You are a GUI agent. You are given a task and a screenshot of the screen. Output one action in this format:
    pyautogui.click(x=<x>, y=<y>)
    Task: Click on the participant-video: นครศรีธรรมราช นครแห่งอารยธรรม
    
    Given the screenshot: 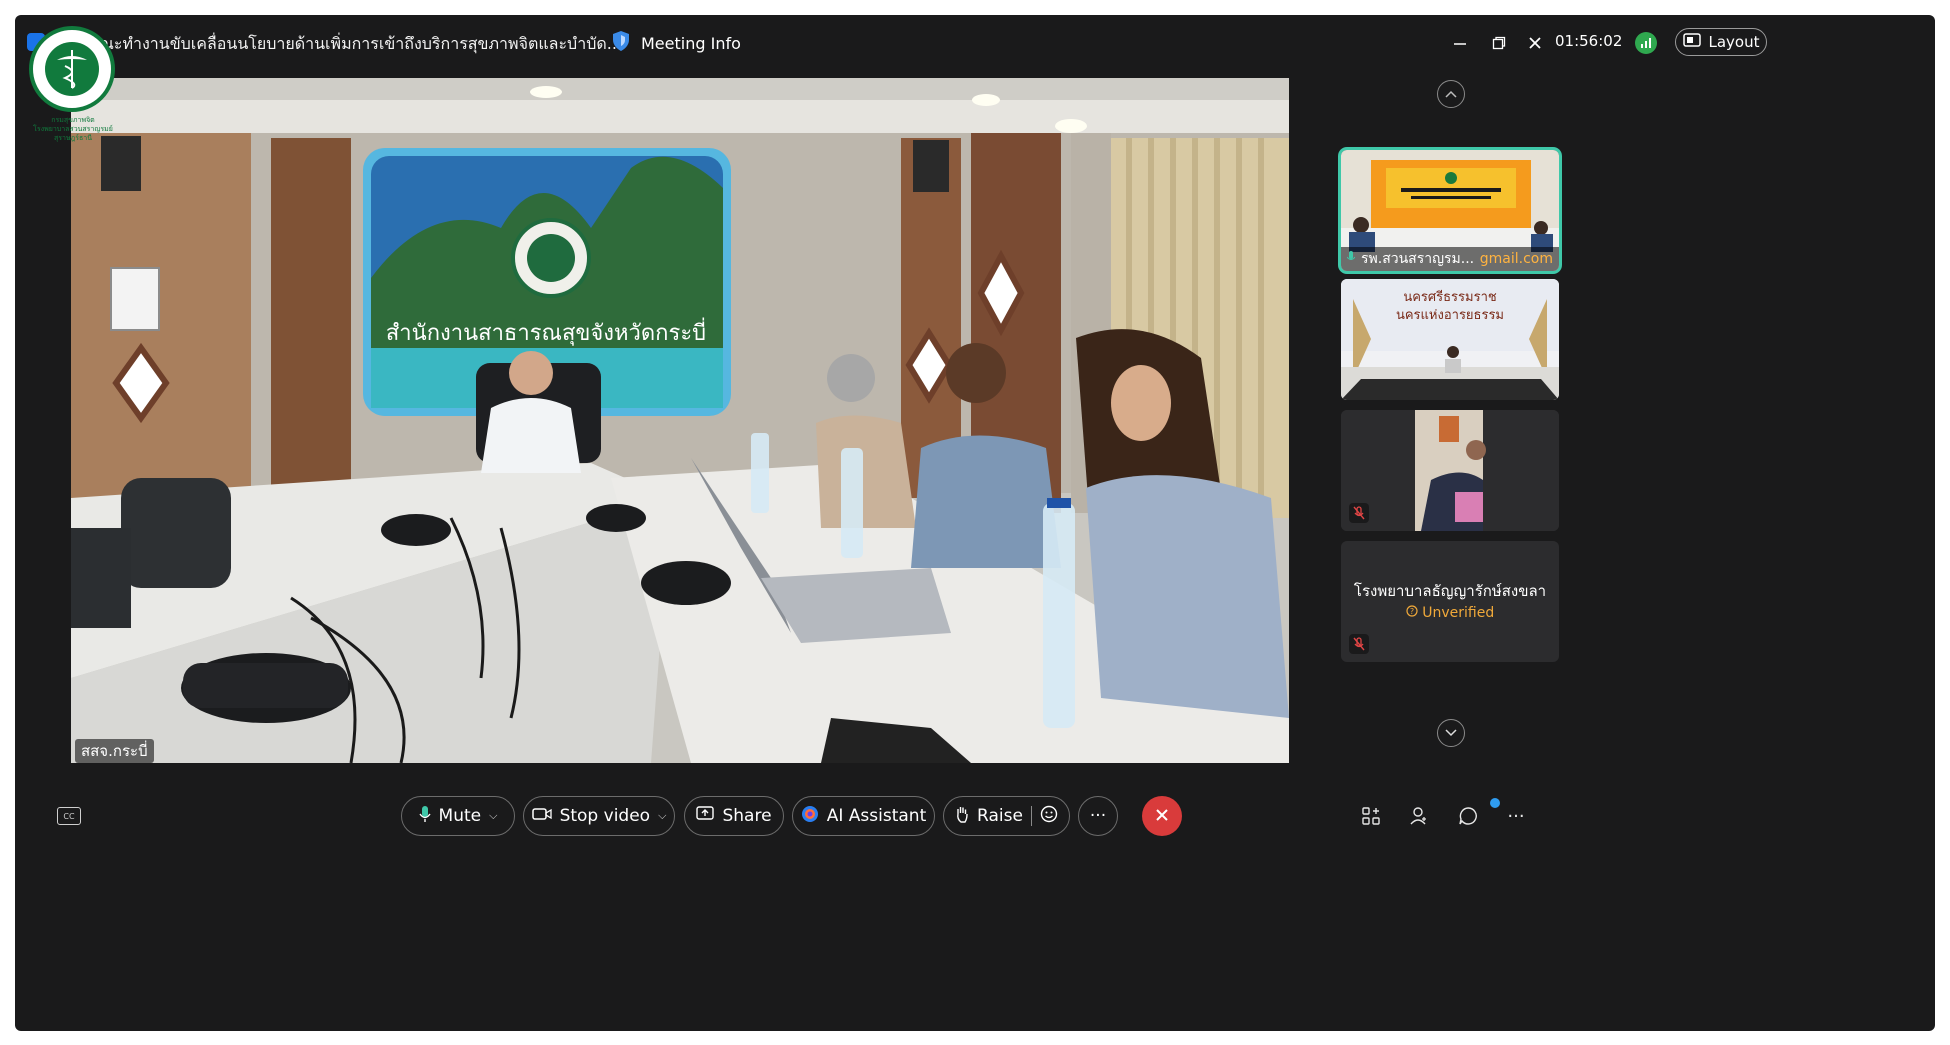 What is the action you would take?
    pyautogui.click(x=1450, y=339)
    